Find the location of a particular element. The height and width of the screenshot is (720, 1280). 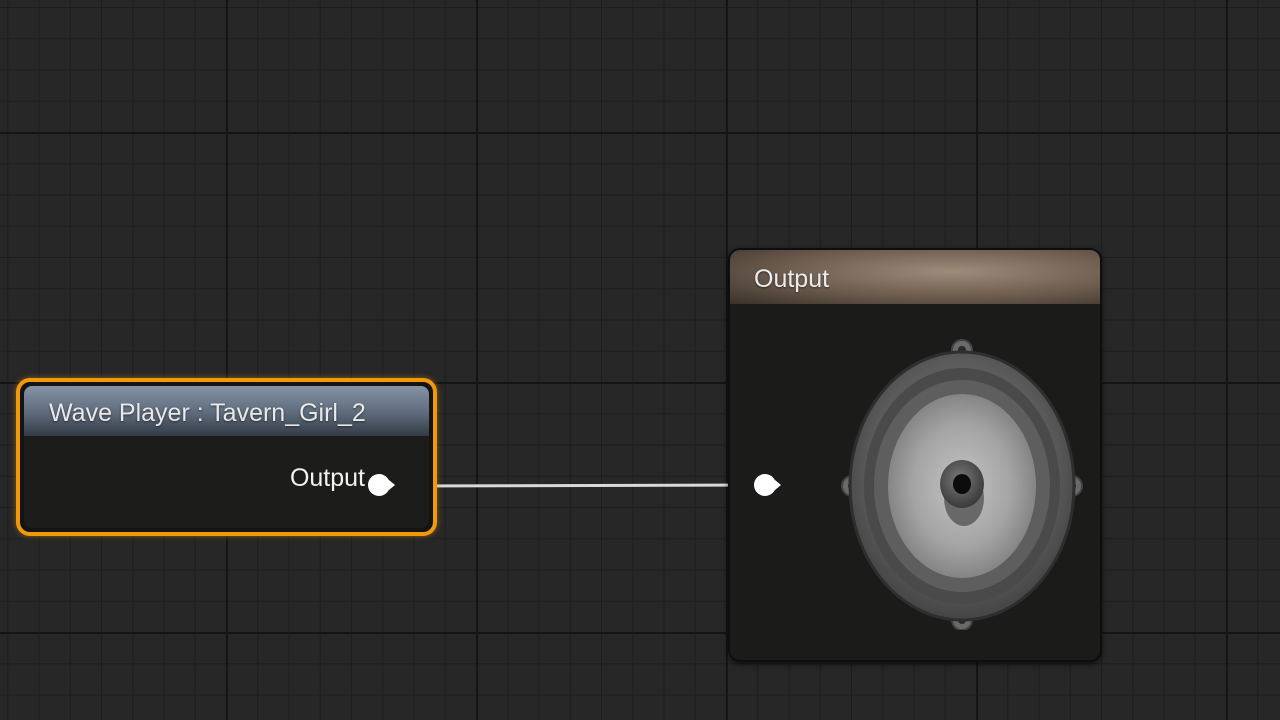

output-input-pin is located at coordinates (767, 485).